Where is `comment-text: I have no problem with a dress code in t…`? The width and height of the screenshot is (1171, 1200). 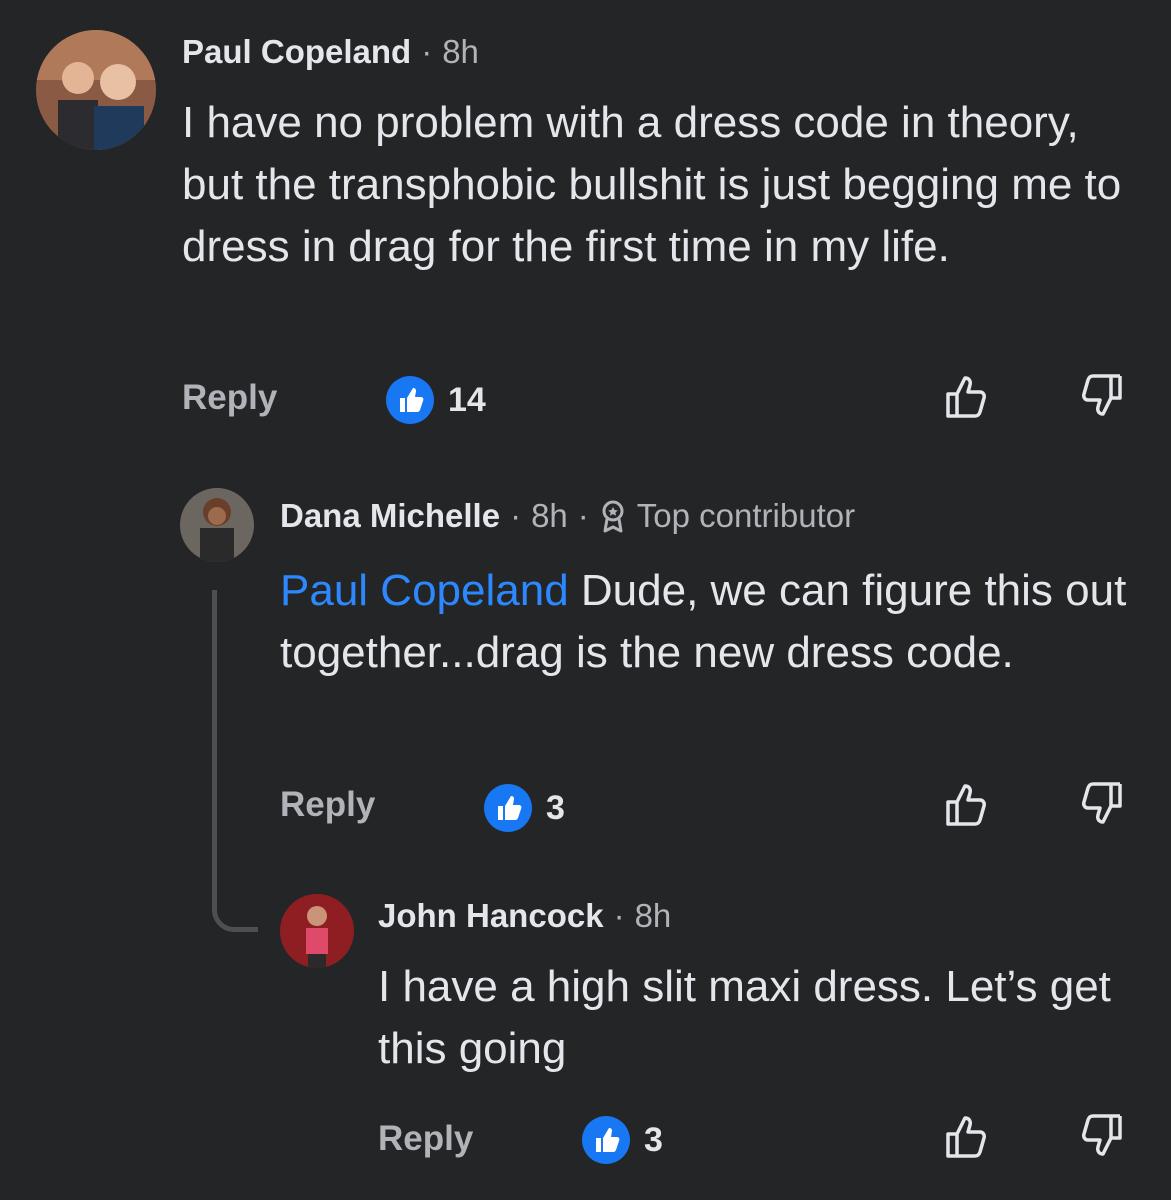
comment-text: I have no problem with a dress code in t… is located at coordinates (652, 184).